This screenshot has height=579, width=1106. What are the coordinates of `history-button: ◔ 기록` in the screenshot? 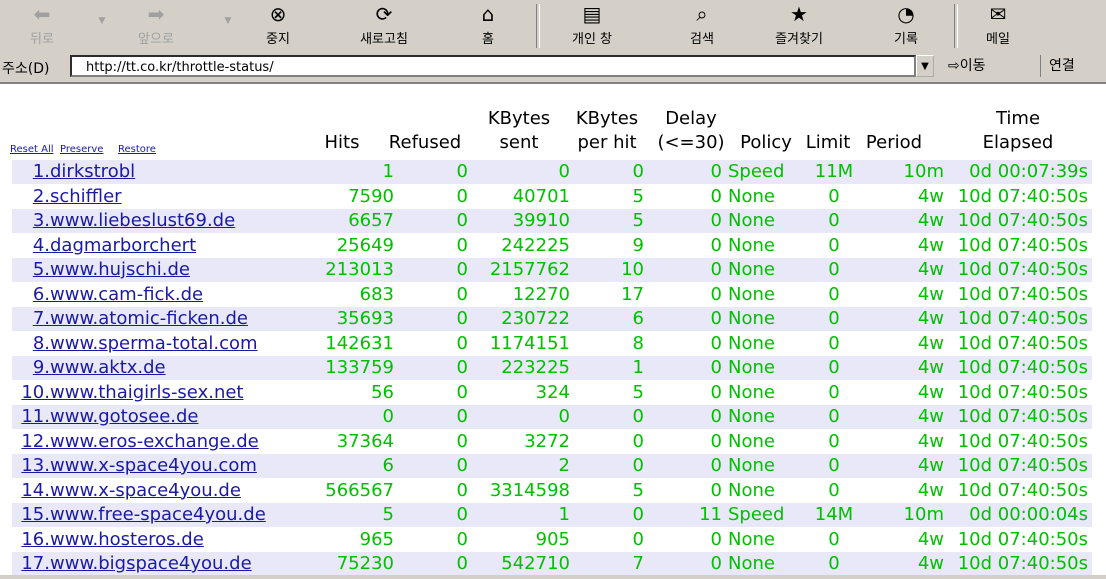 It's located at (906, 24).